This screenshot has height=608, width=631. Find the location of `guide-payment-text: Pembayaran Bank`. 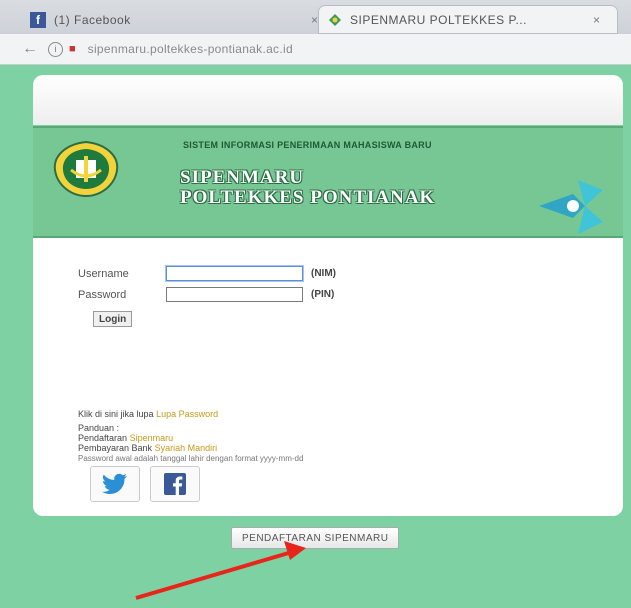

guide-payment-text: Pembayaran Bank is located at coordinates (115, 448).